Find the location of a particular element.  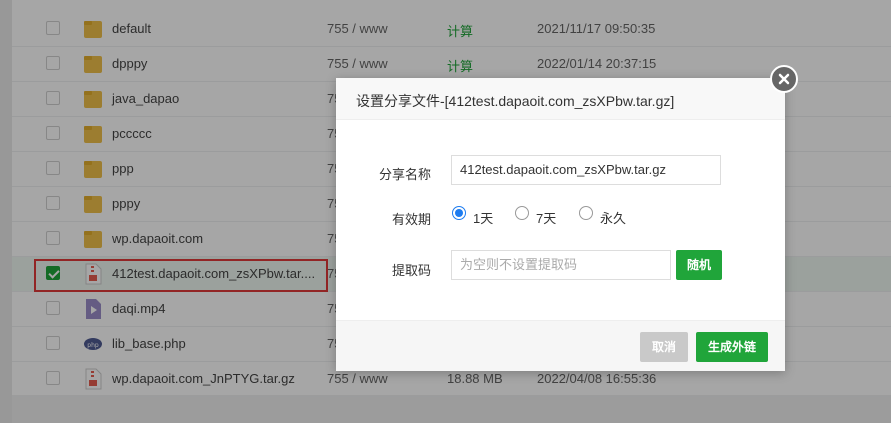

extraction-code-input: 为空则不设置提取码 is located at coordinates (561, 265).